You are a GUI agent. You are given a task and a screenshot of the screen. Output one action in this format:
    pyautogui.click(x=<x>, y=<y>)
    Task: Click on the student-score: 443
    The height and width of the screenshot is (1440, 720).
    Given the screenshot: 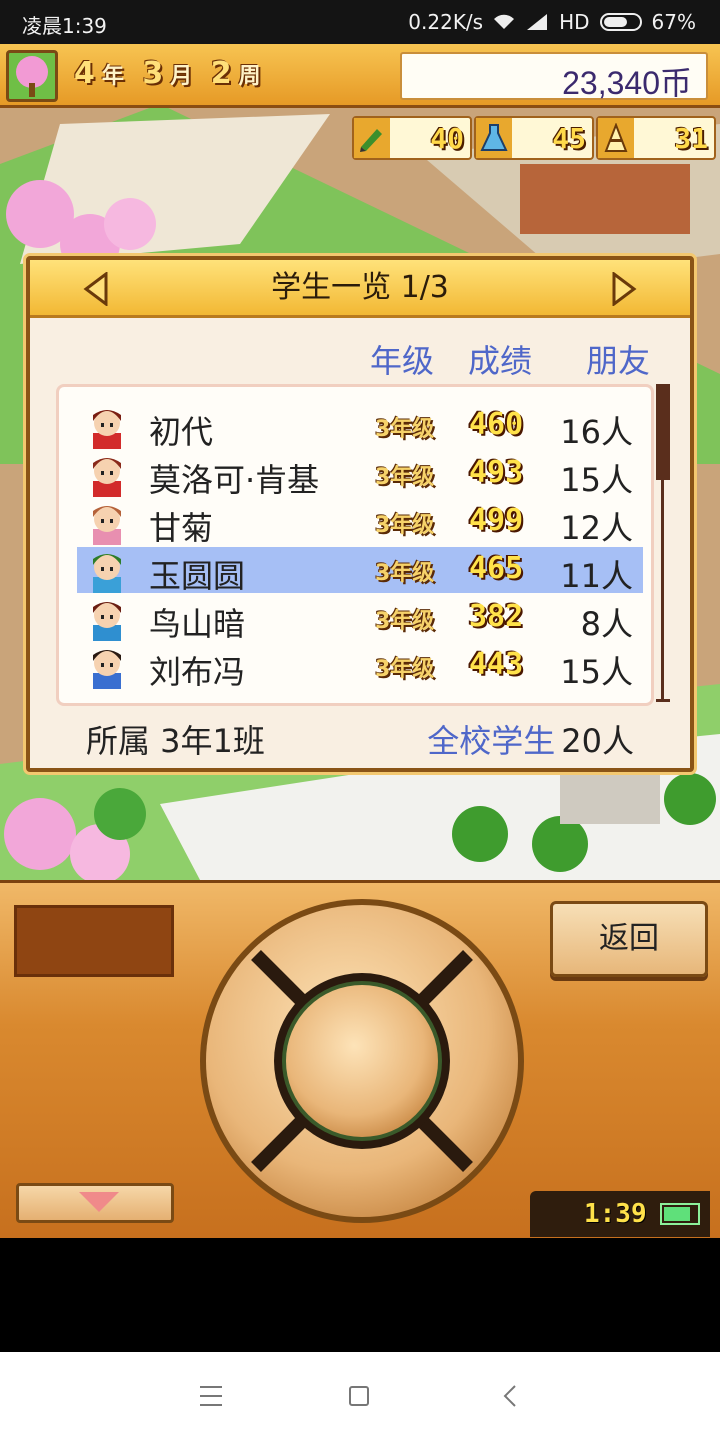 What is the action you would take?
    pyautogui.click(x=496, y=664)
    